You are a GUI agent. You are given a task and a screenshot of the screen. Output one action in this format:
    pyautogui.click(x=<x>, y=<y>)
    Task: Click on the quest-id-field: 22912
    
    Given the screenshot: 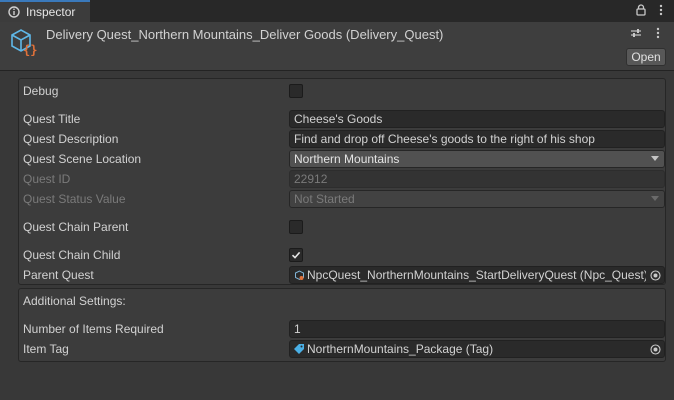 What is the action you would take?
    pyautogui.click(x=477, y=179)
    